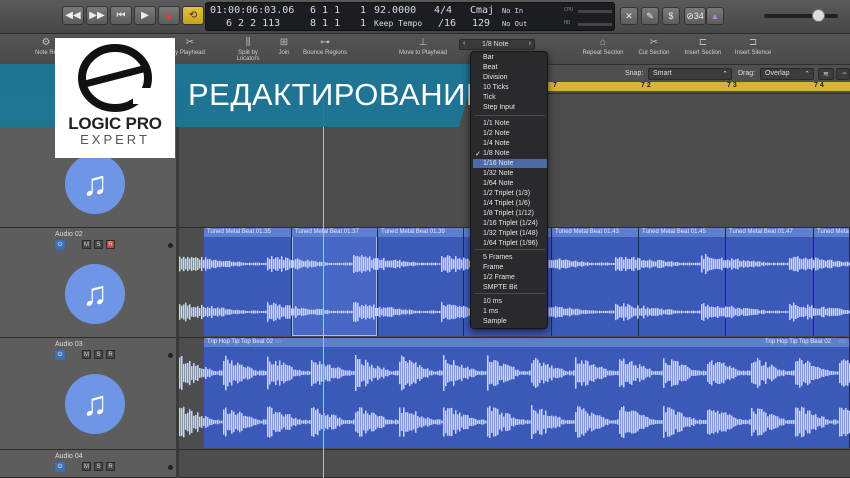 The image size is (850, 478). I want to click on chevron-left-icon: ‹, so click(464, 43).